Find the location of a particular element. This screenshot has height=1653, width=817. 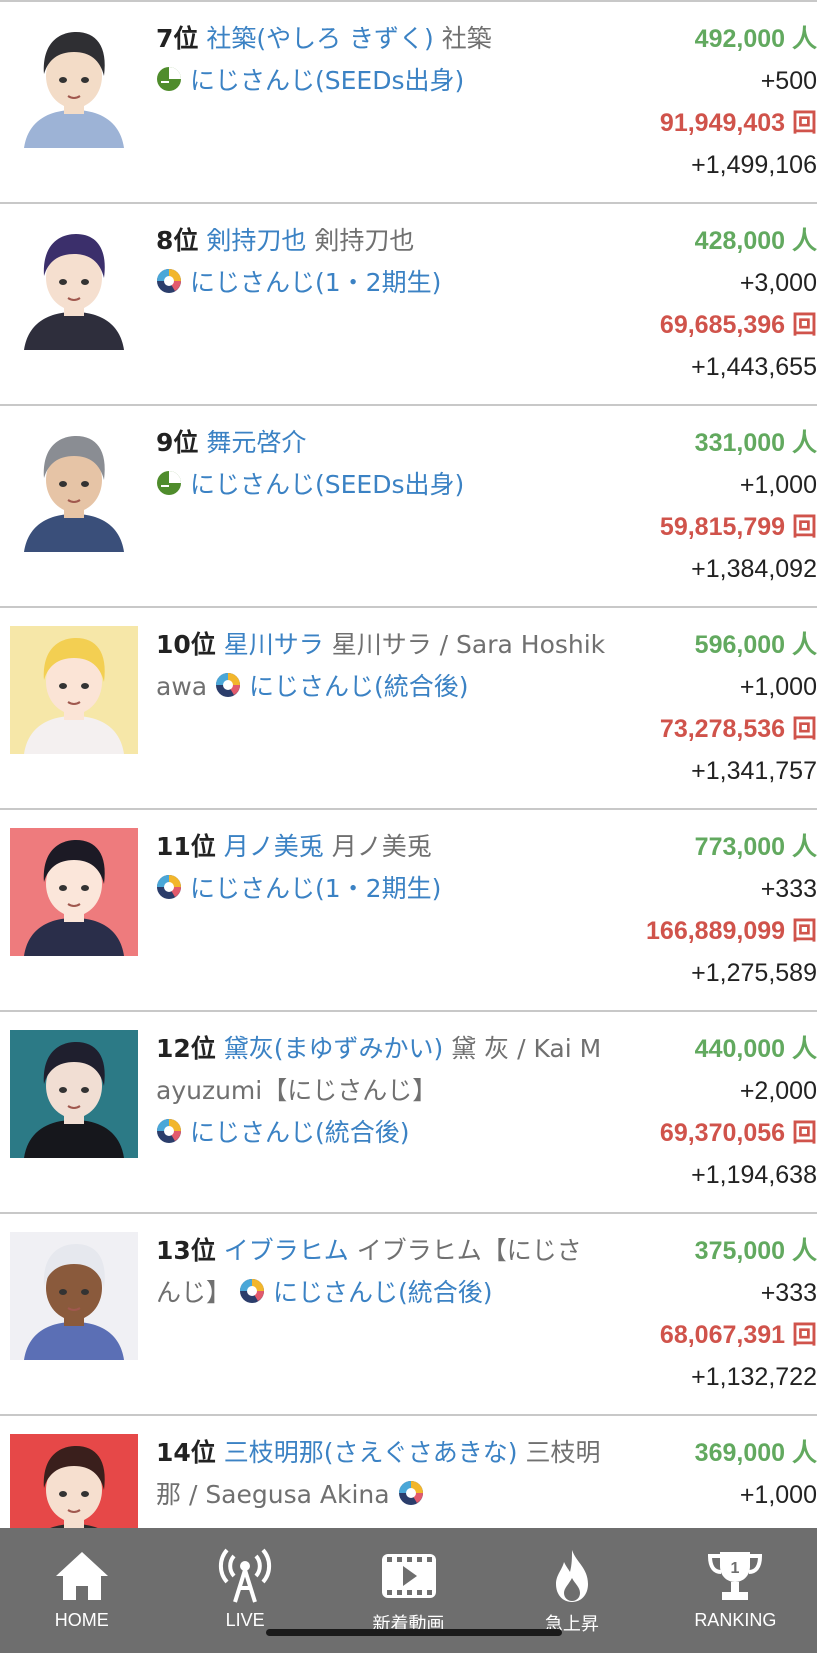

vtuber-name-link: 星川サラ is located at coordinates (274, 644).